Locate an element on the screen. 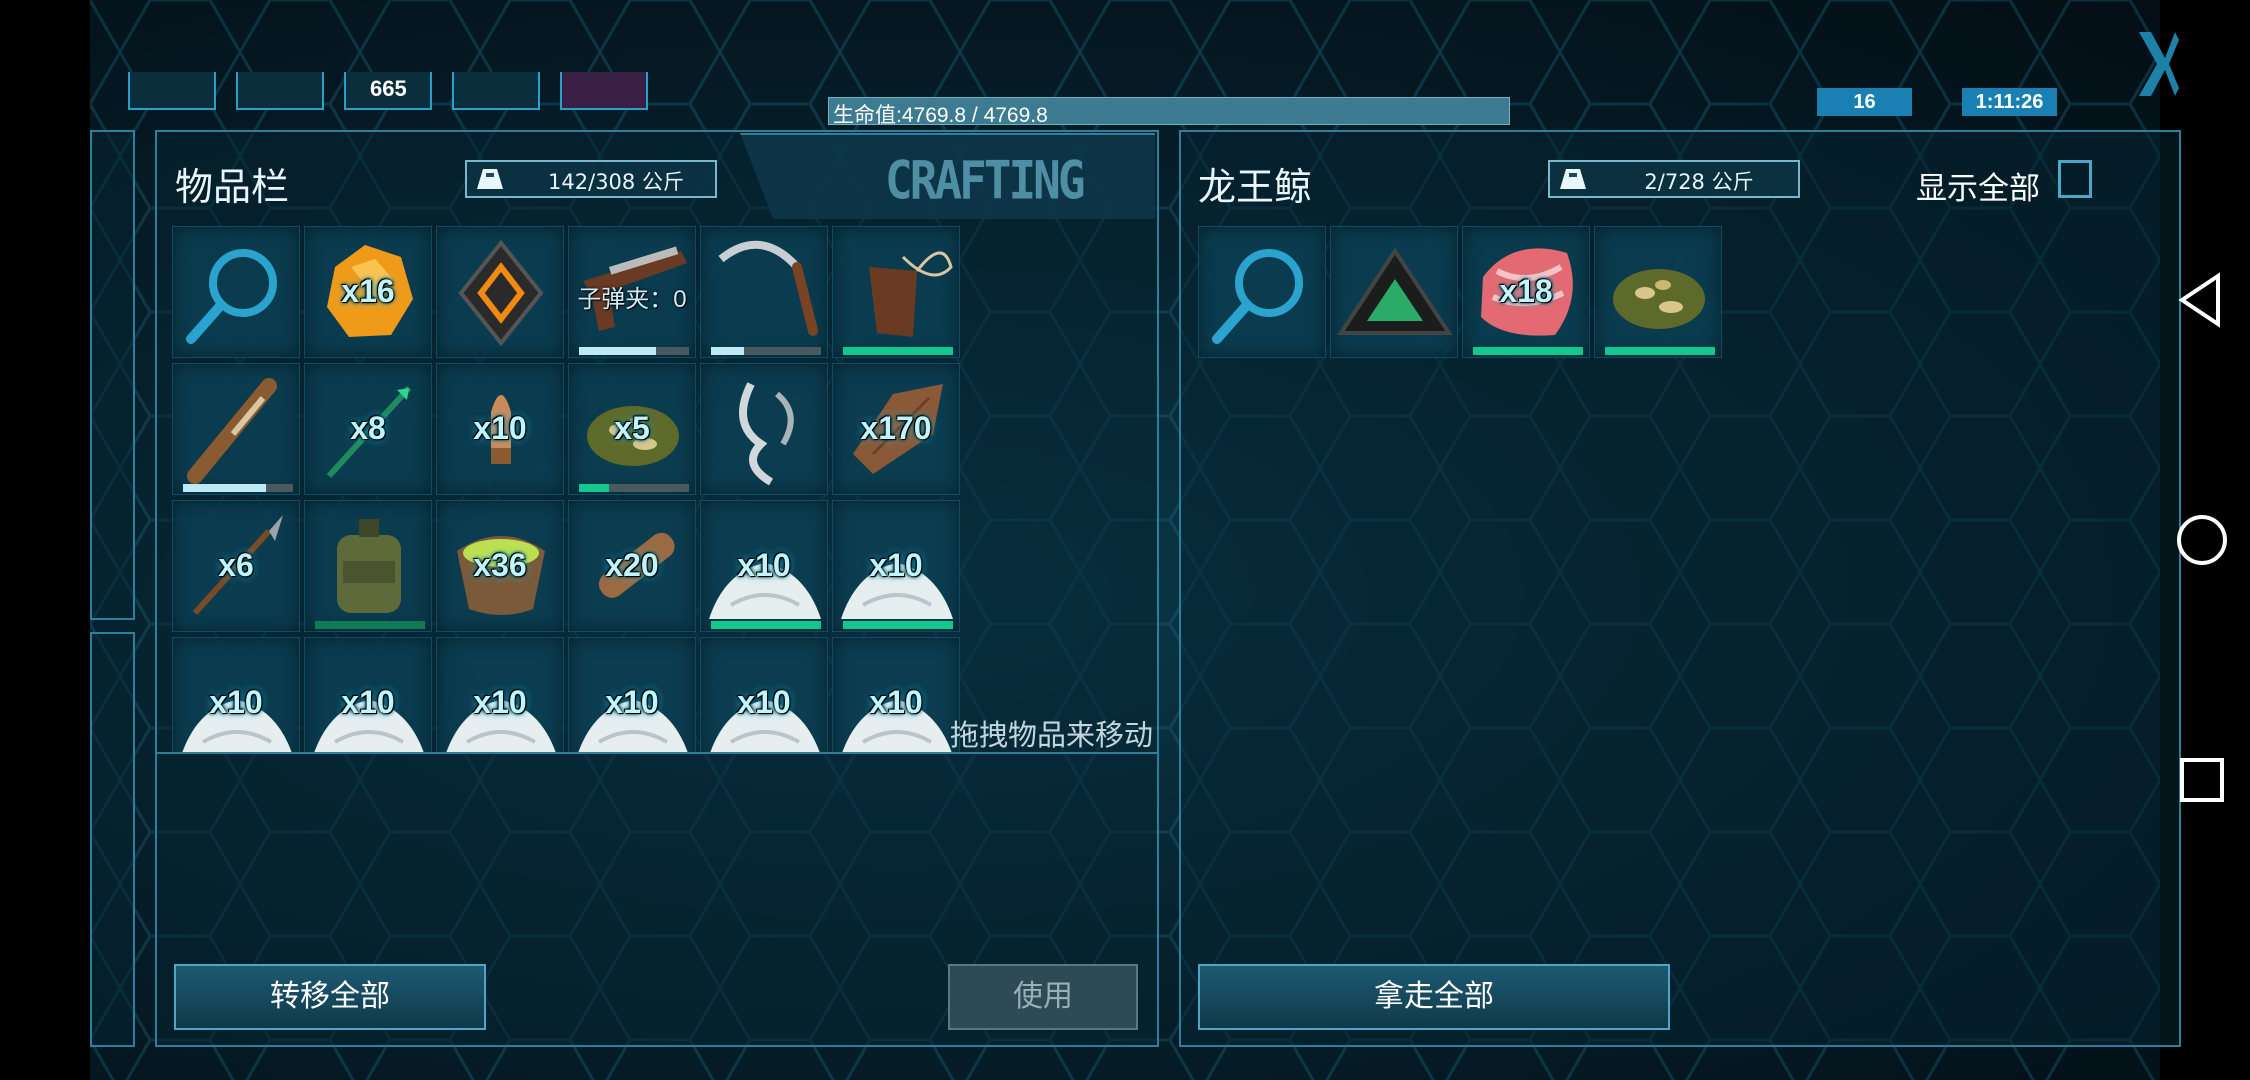 Image resolution: width=2250 pixels, height=1080 pixels. take-all-button: 拿走全部 is located at coordinates (1434, 997).